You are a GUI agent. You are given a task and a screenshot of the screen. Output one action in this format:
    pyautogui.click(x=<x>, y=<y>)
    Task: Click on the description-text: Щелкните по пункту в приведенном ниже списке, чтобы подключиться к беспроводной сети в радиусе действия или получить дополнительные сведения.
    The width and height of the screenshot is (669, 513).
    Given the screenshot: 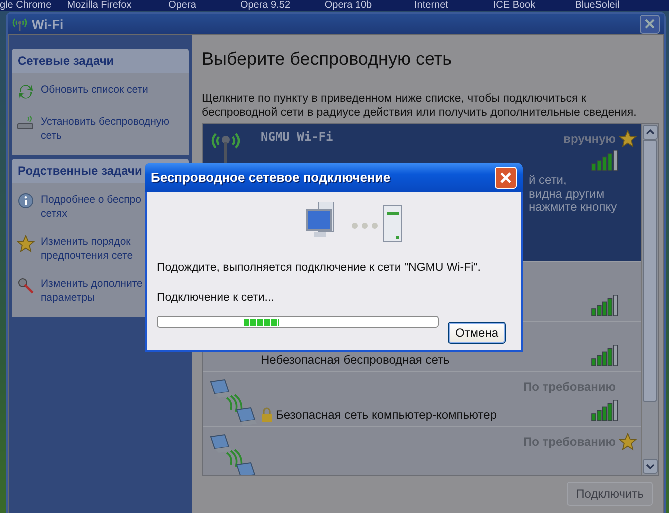 What is the action you would take?
    pyautogui.click(x=420, y=106)
    